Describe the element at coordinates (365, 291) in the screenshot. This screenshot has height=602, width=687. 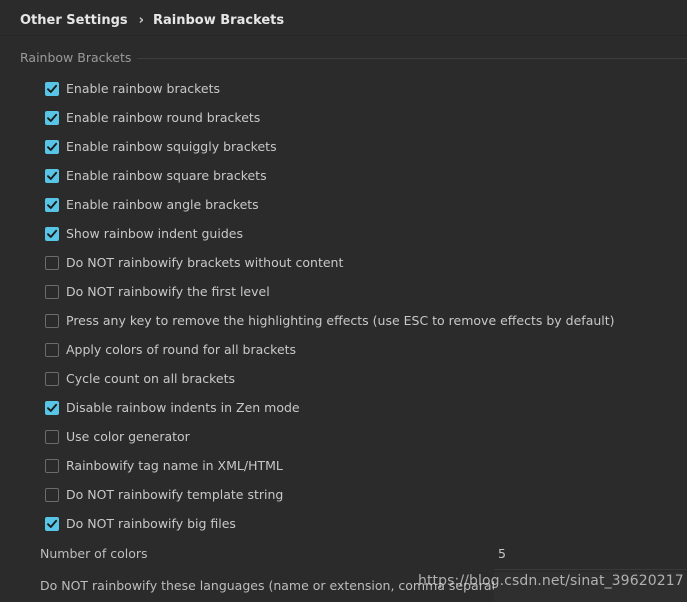
I see `option-row: Do NOT rainbowify the first level` at that location.